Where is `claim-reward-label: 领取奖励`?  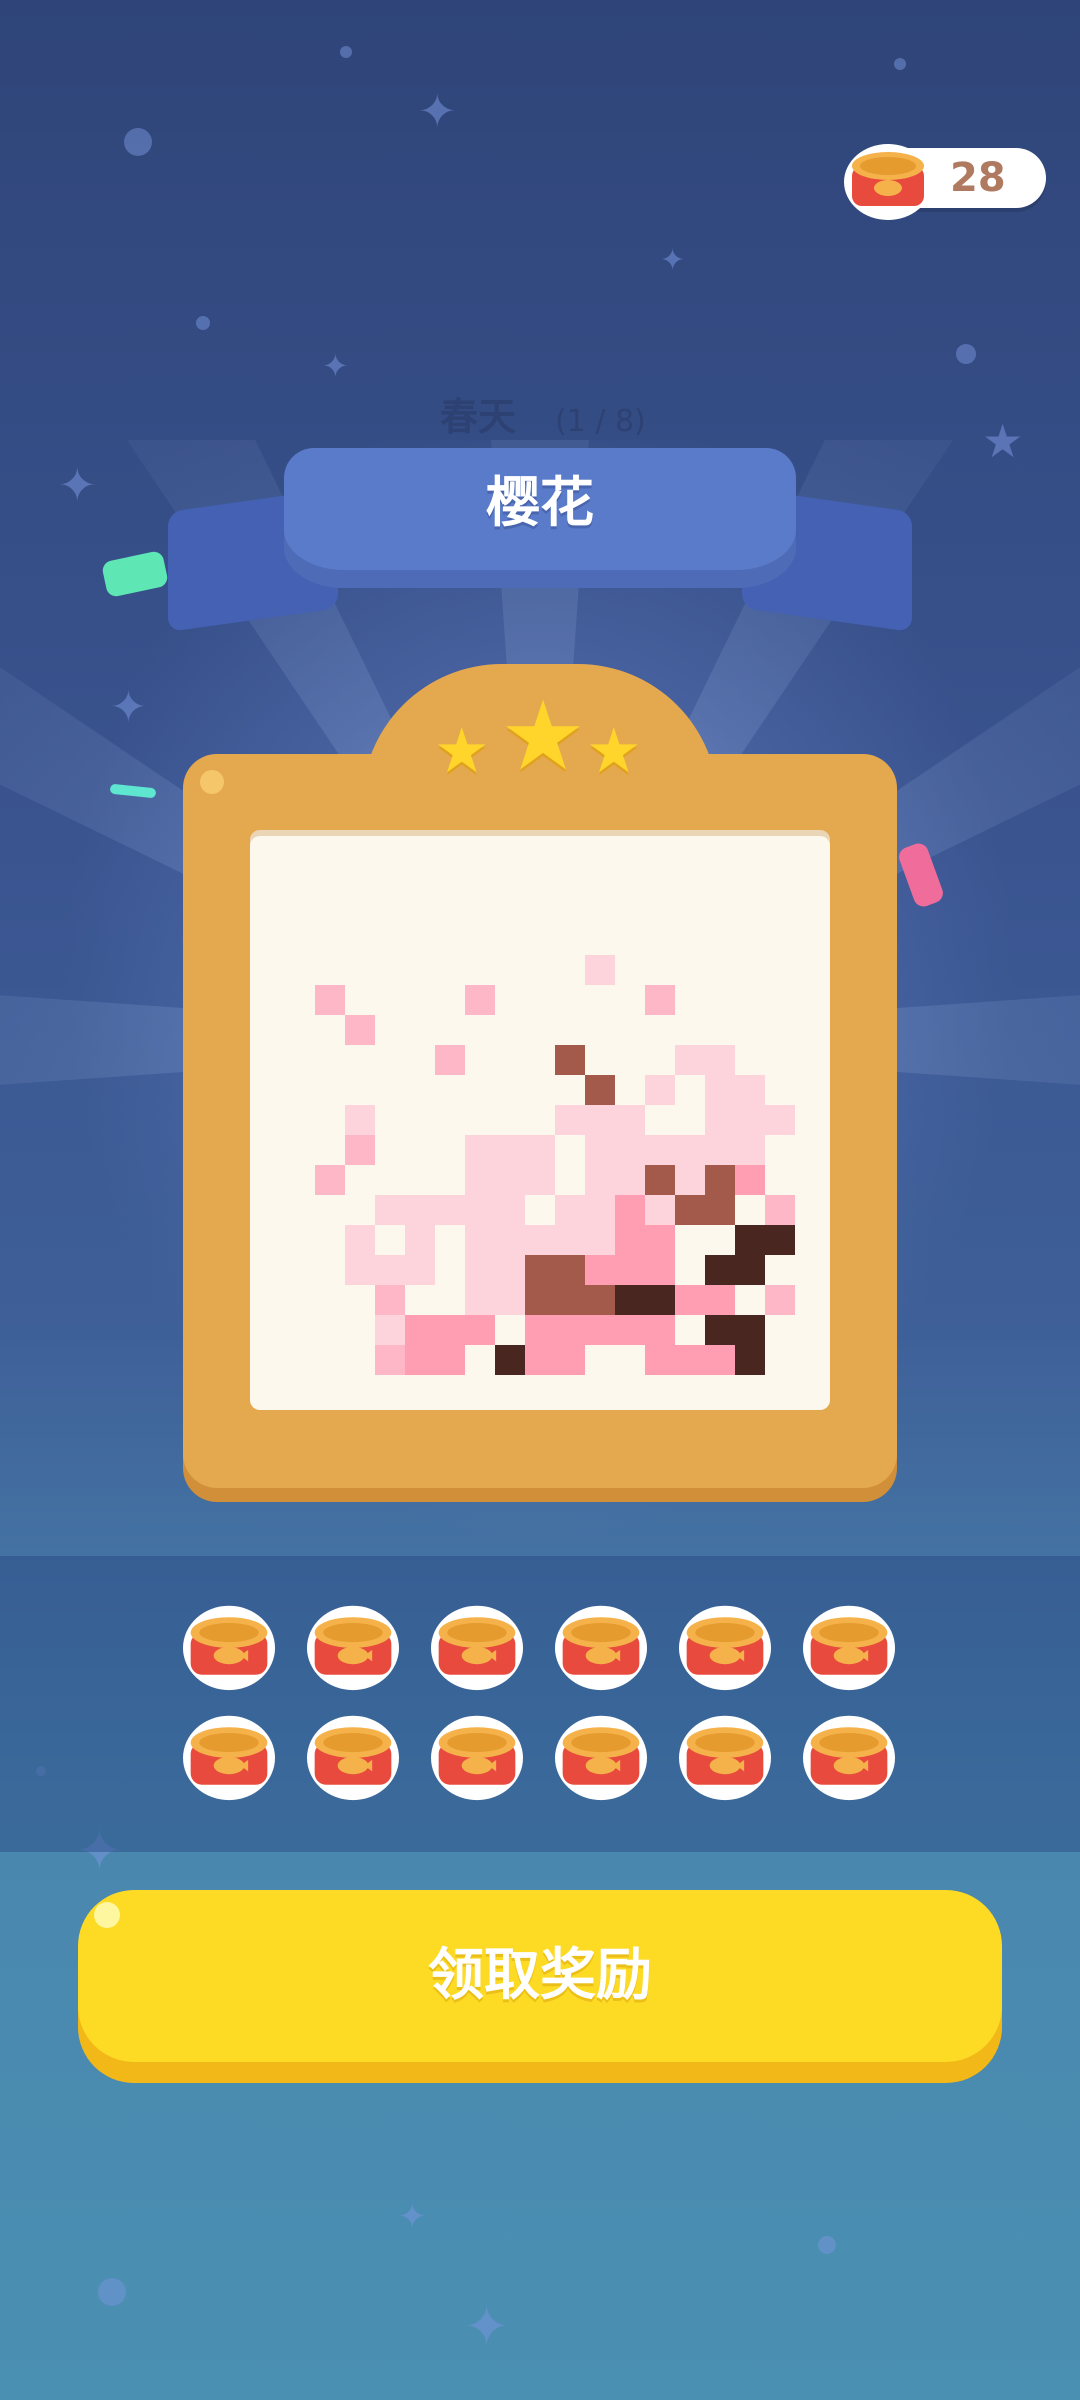 claim-reward-label: 领取奖励 is located at coordinates (540, 1975).